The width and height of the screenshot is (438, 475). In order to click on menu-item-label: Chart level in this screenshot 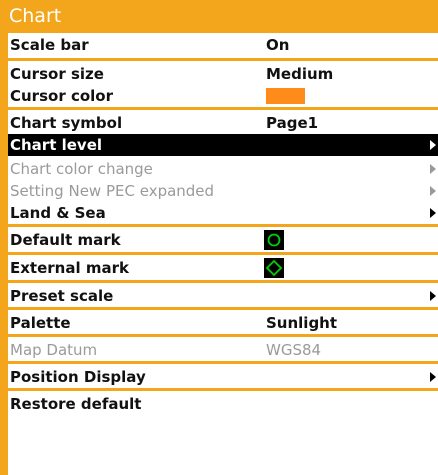, I will do `click(56, 145)`.